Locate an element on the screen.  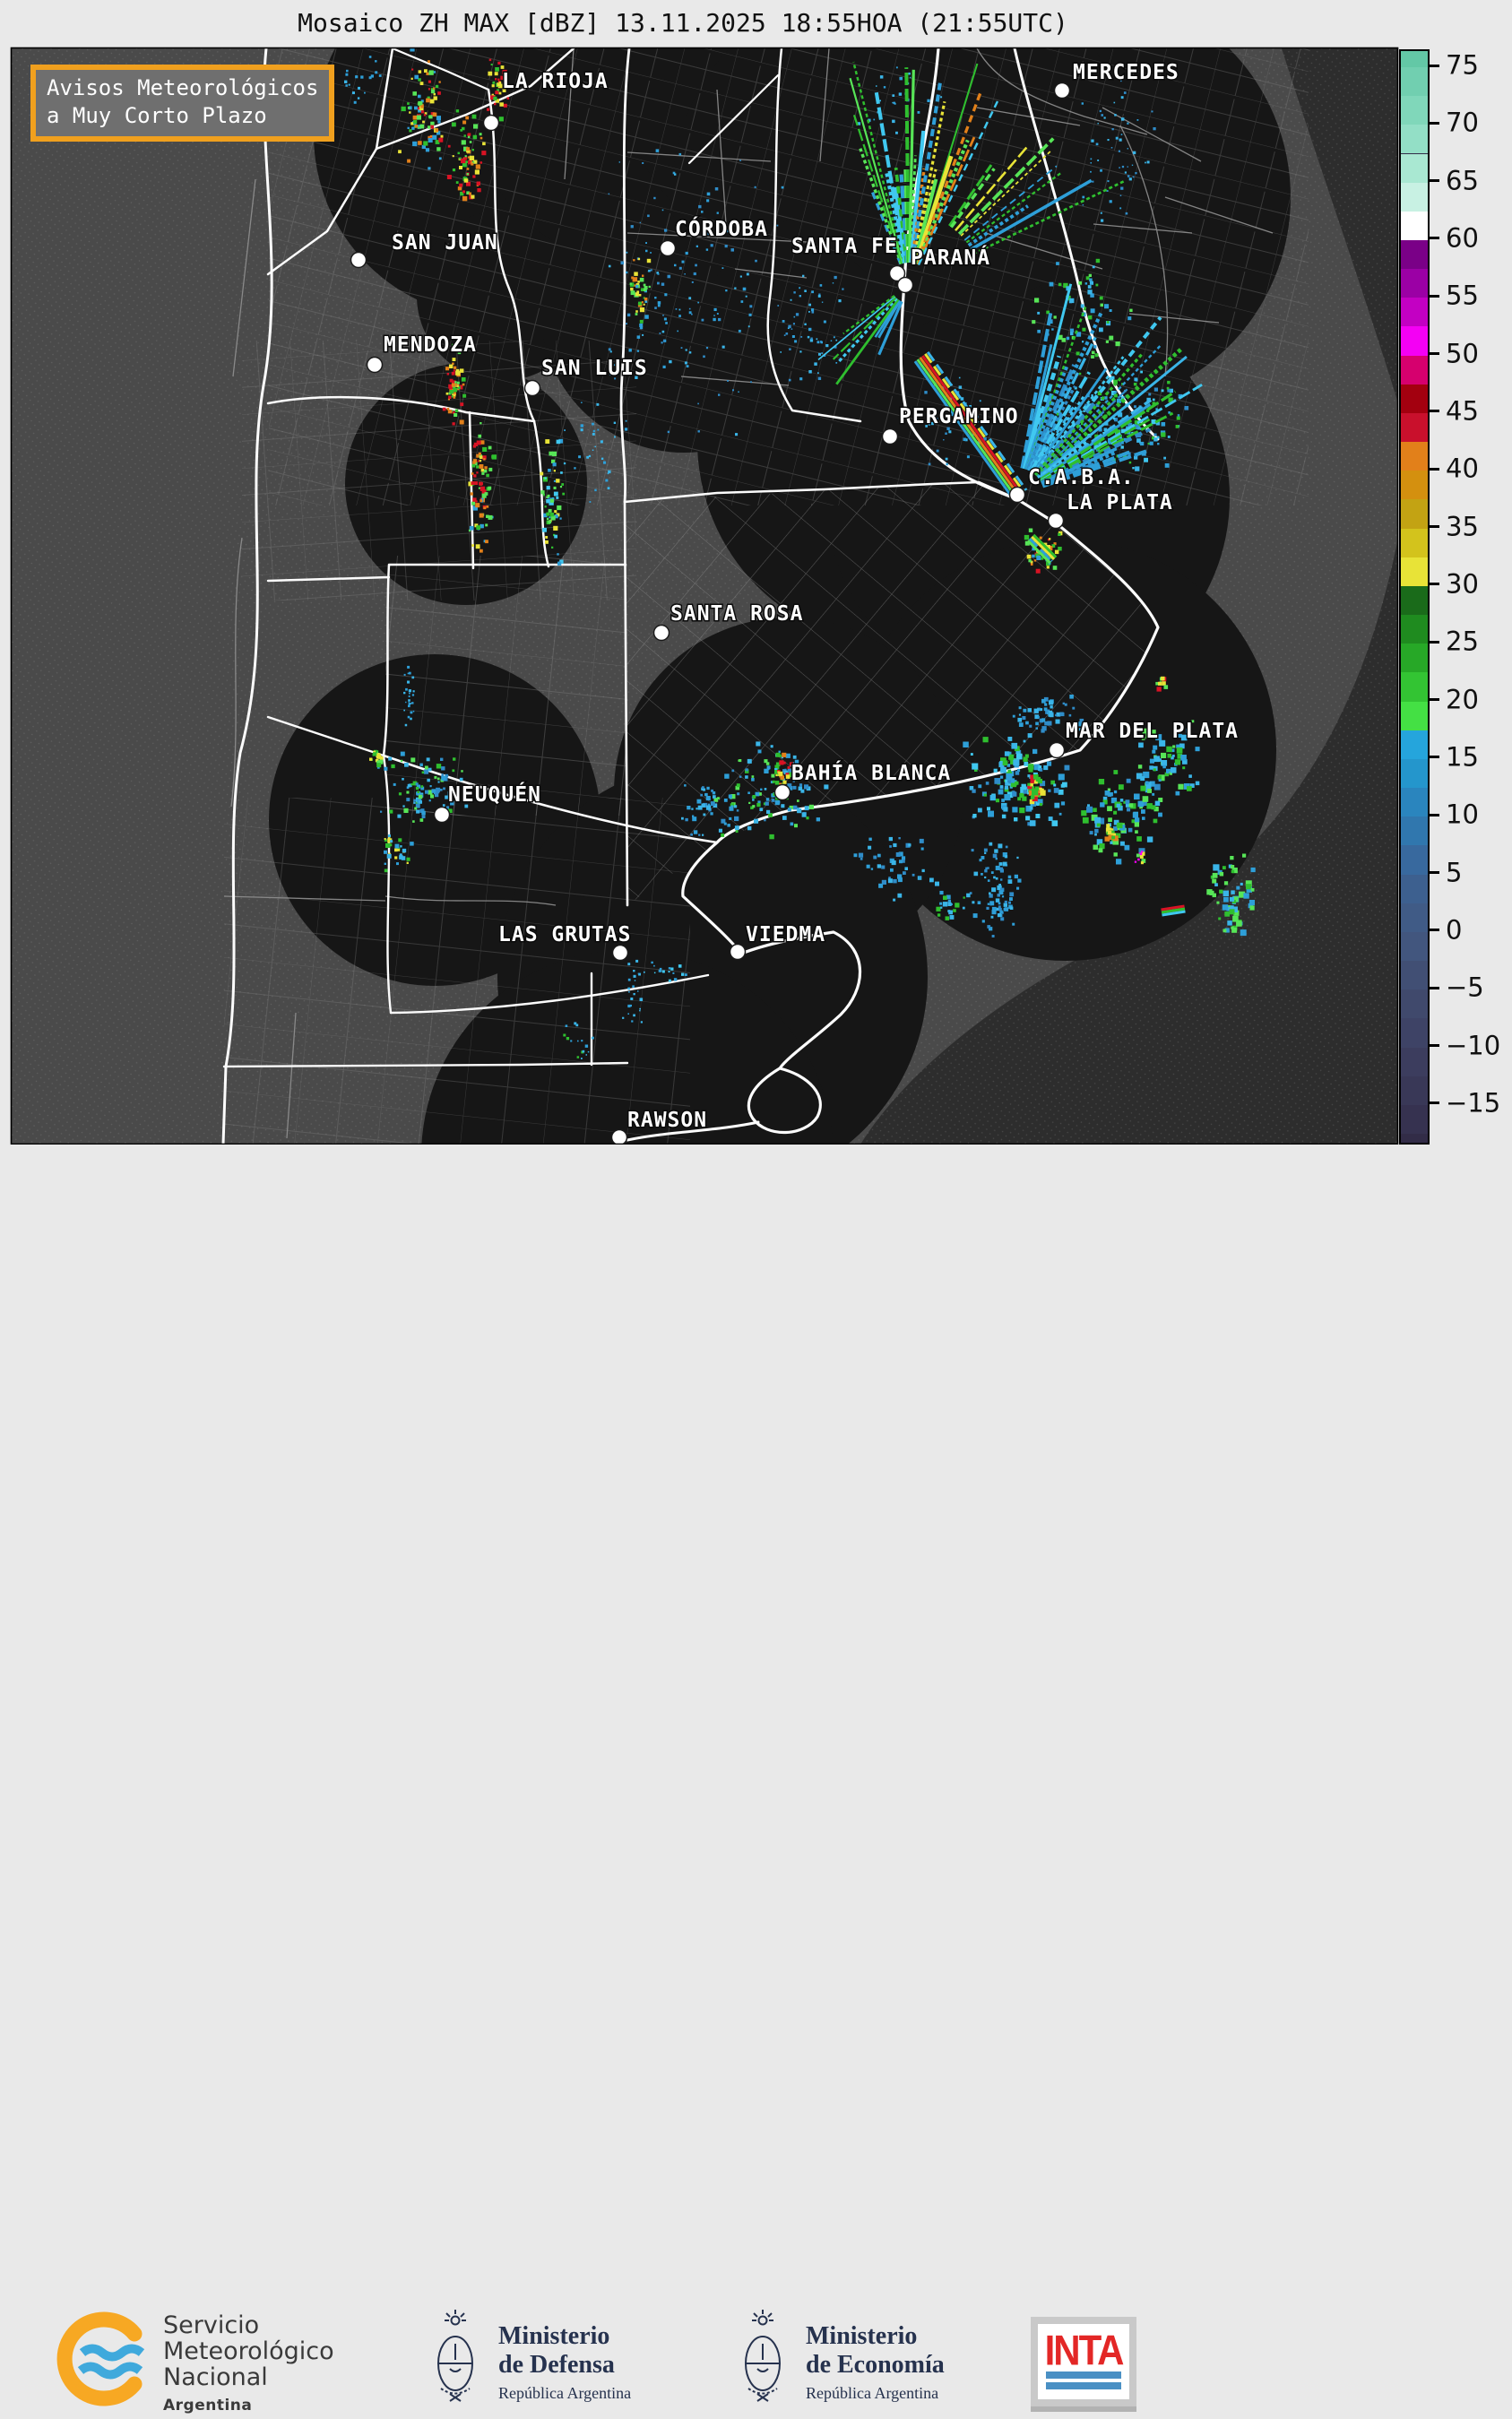
city-label: LA PLATA is located at coordinates (1120, 503).